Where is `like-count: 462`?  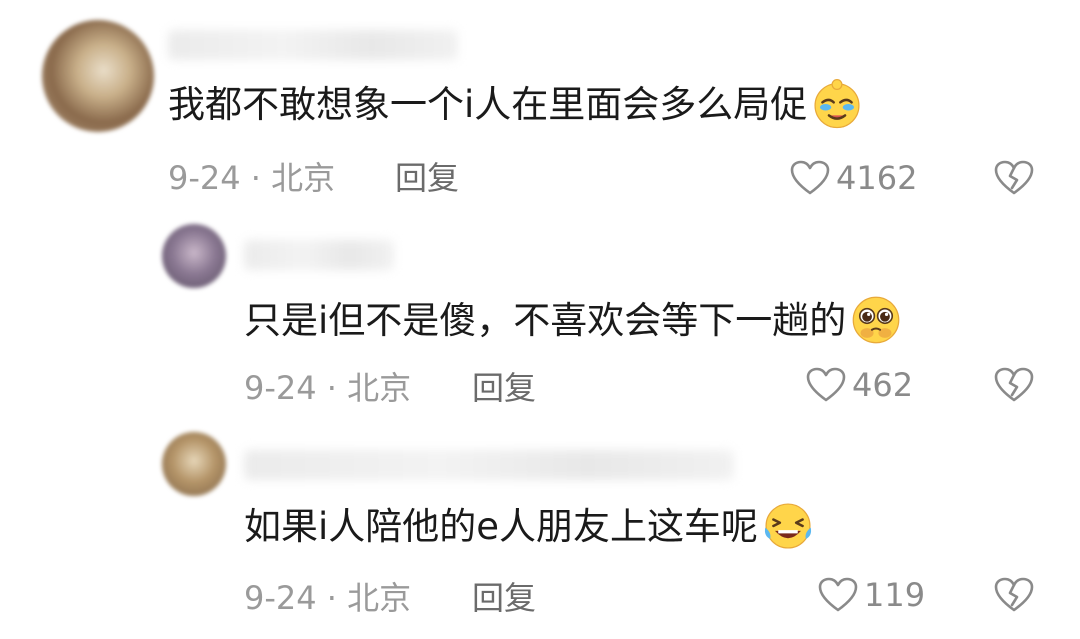 like-count: 462 is located at coordinates (883, 385).